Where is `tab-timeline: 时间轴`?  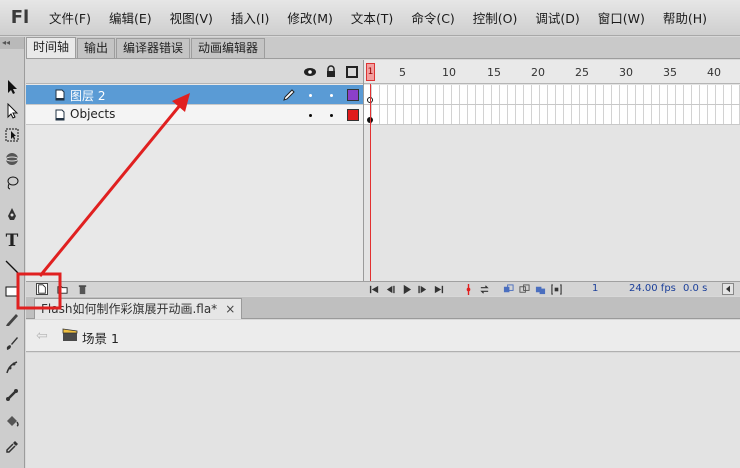 tab-timeline: 时间轴 is located at coordinates (51, 47).